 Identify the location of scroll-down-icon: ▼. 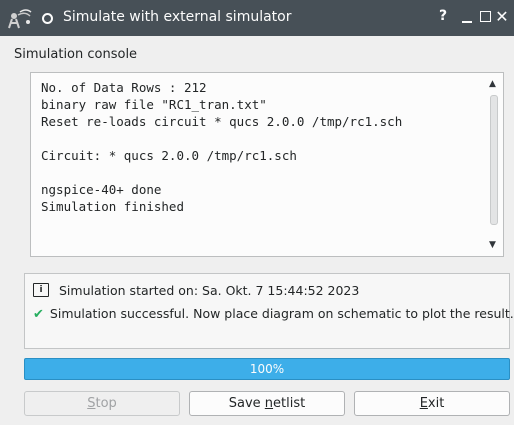
(492, 245).